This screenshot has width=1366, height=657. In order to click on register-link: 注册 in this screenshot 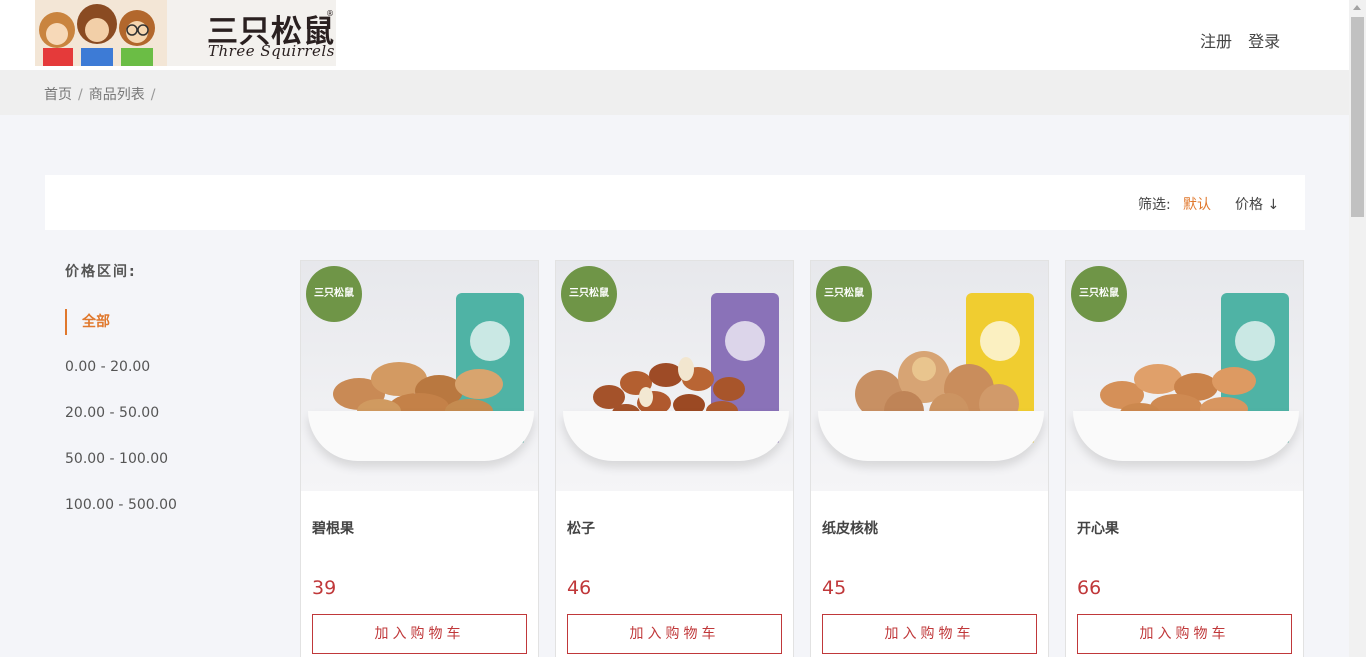, I will do `click(1216, 41)`.